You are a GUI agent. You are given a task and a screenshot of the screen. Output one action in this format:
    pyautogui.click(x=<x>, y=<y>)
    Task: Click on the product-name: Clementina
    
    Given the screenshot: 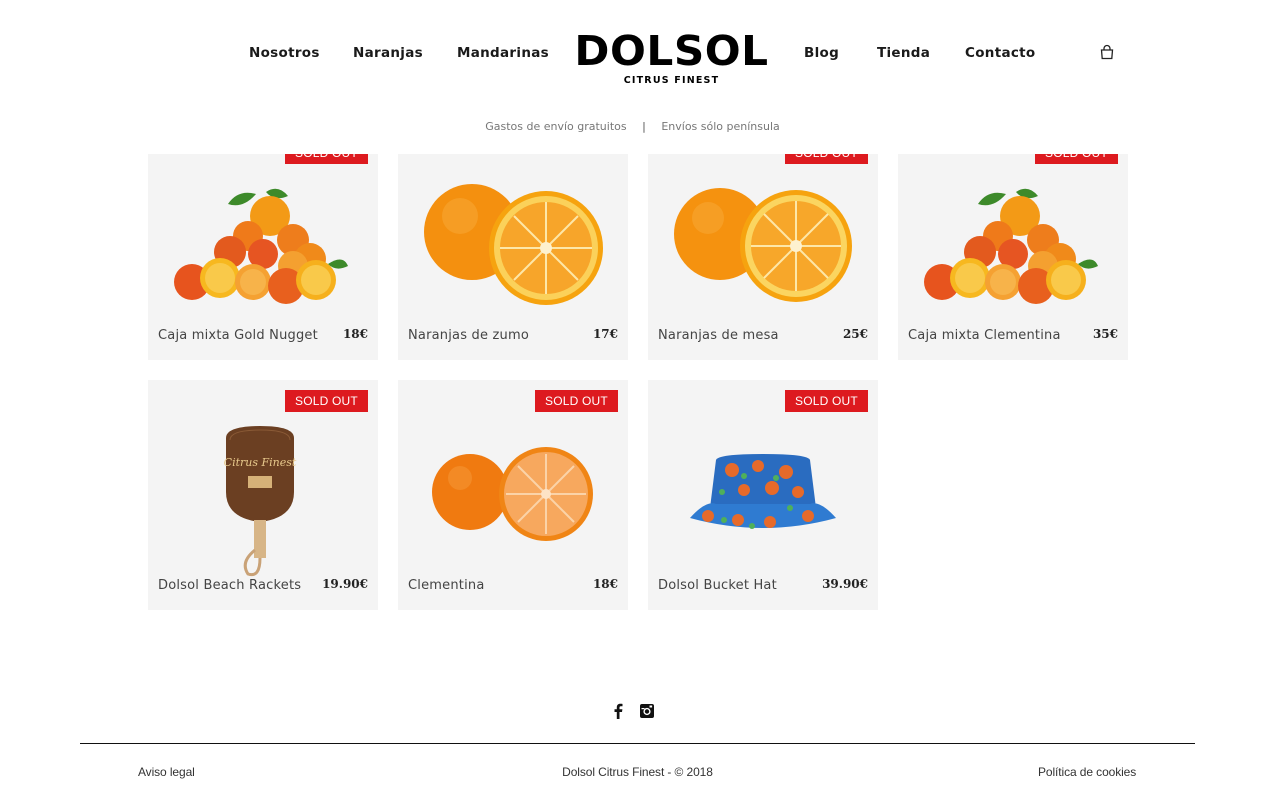 What is the action you would take?
    pyautogui.click(x=446, y=585)
    